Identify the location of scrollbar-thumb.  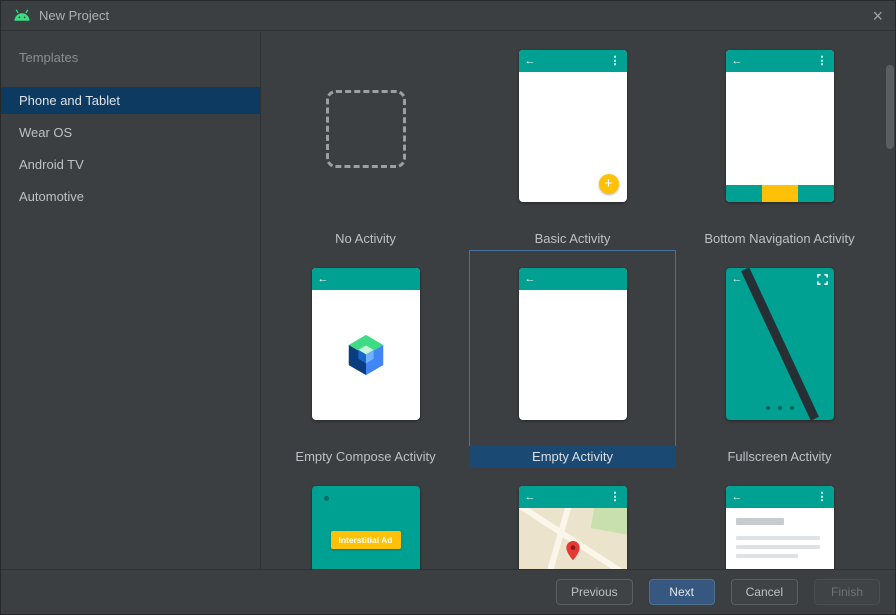
(890, 107).